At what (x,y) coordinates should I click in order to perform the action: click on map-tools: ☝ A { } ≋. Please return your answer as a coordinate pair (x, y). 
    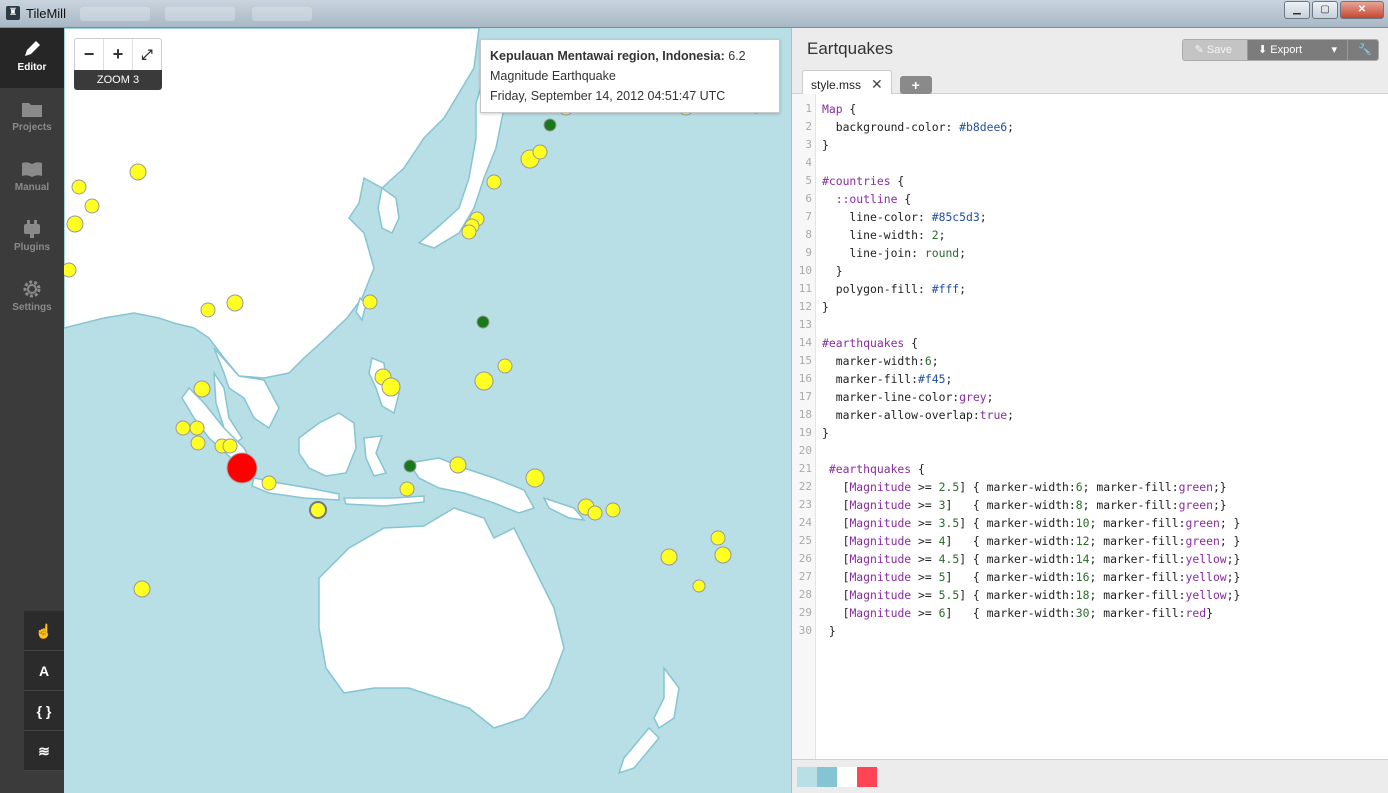
    Looking at the image, I should click on (44, 691).